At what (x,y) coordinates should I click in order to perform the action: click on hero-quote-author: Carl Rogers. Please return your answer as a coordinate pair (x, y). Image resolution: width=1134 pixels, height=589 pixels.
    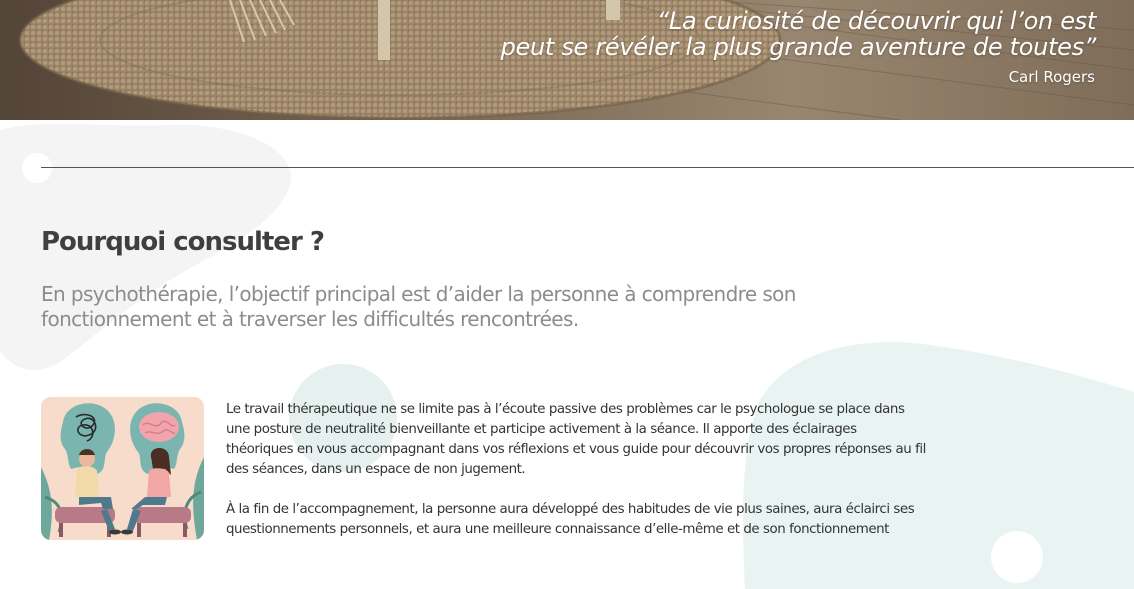
    Looking at the image, I should click on (1051, 77).